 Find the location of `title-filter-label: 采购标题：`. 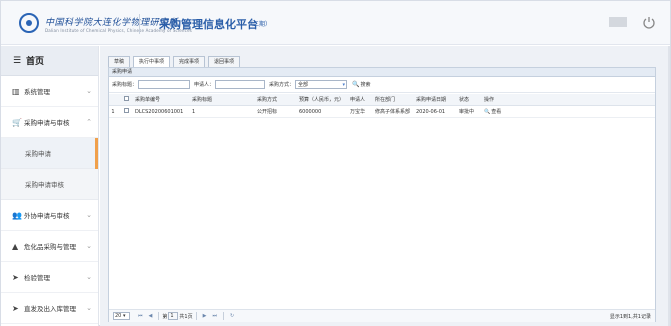

title-filter-label: 采购标题： is located at coordinates (125, 85).